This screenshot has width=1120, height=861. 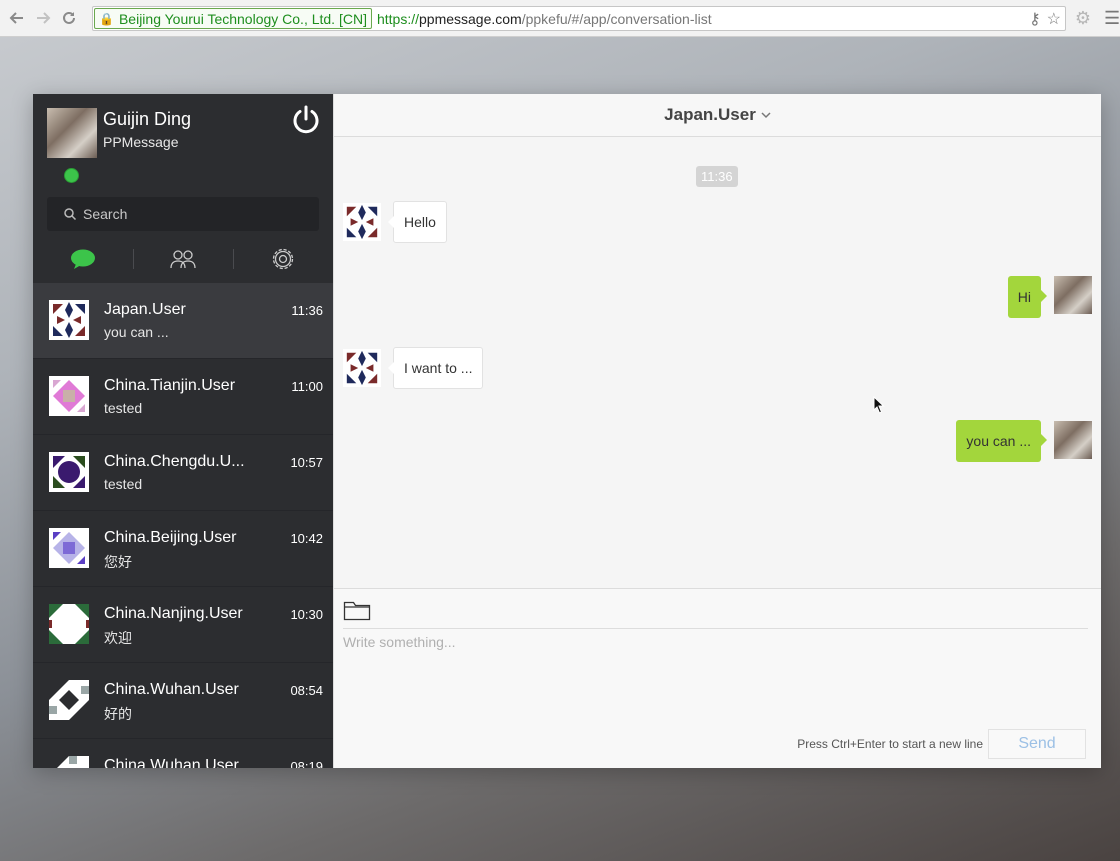 I want to click on conversation-preview: 您好, so click(x=118, y=562).